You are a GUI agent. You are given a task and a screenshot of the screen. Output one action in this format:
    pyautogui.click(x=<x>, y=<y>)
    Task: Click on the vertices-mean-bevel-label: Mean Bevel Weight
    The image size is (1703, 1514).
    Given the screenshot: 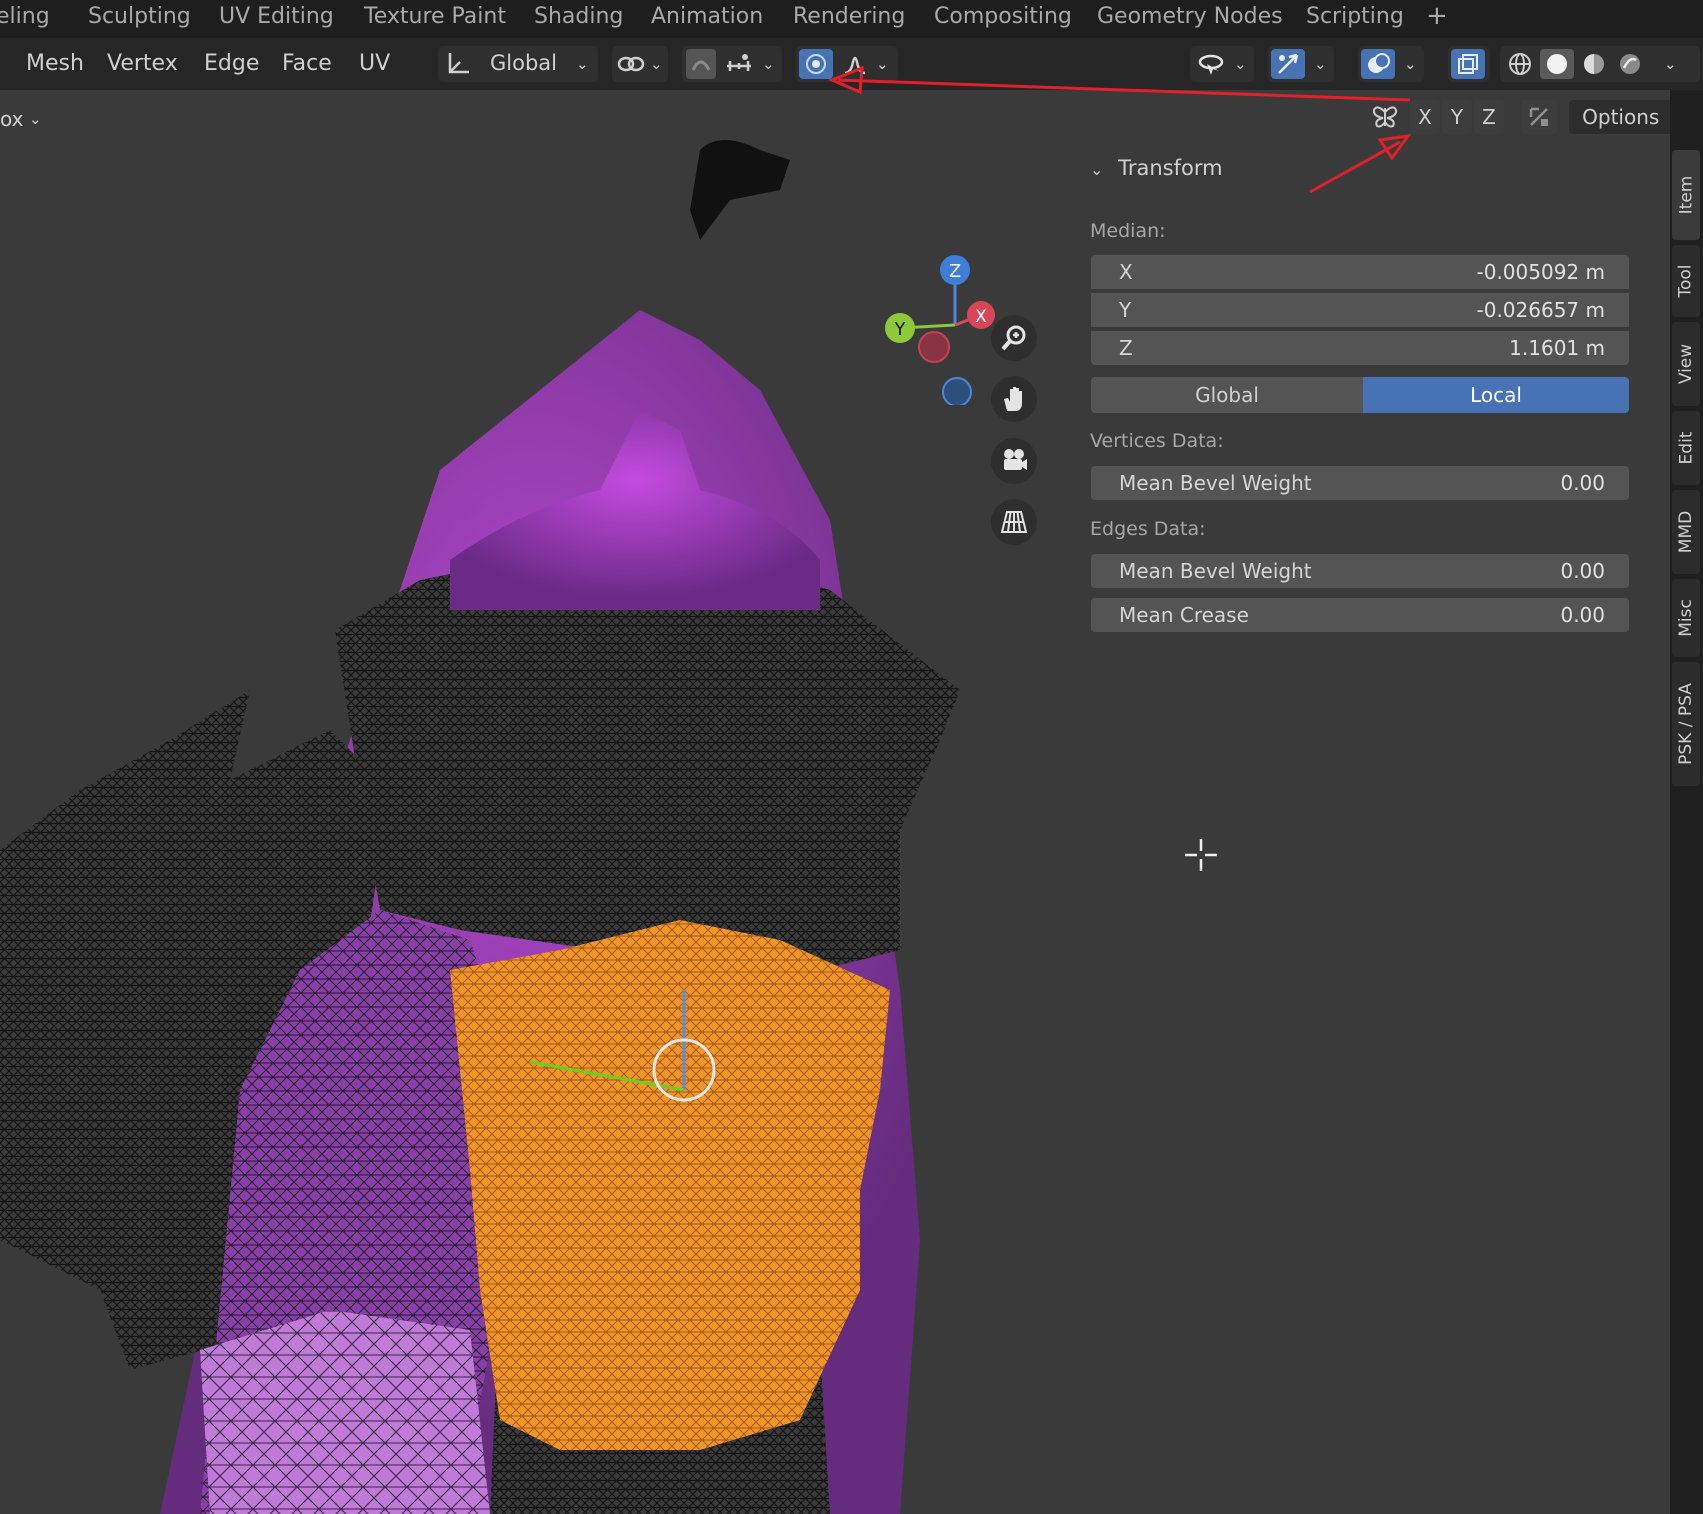 What is the action you would take?
    pyautogui.click(x=1215, y=483)
    